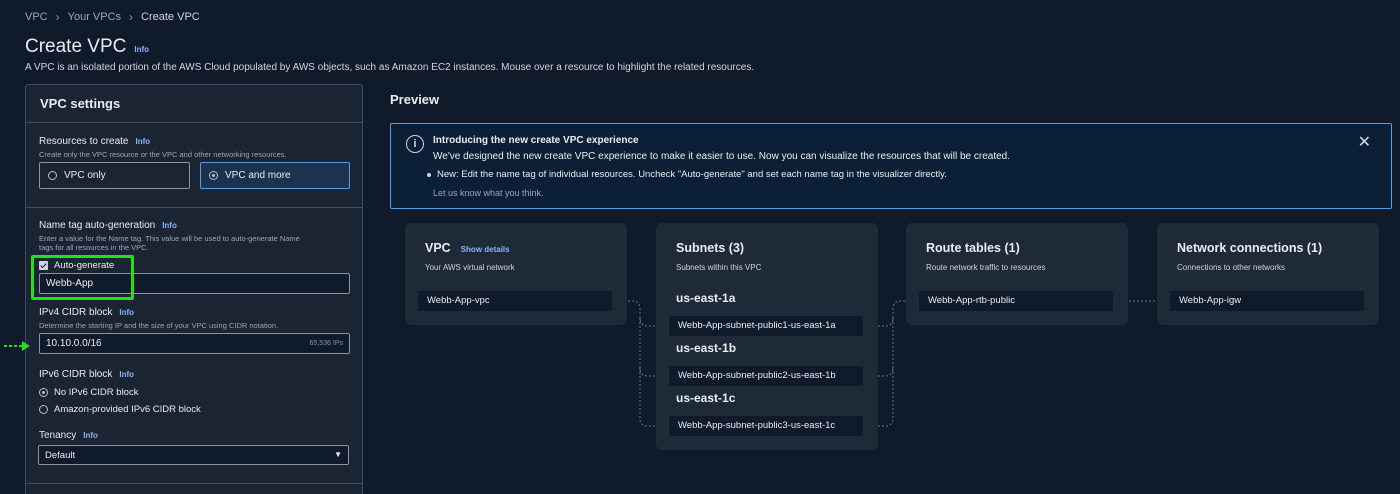 The width and height of the screenshot is (1400, 494). I want to click on vpc-resource: Webb-App-vpc, so click(515, 301).